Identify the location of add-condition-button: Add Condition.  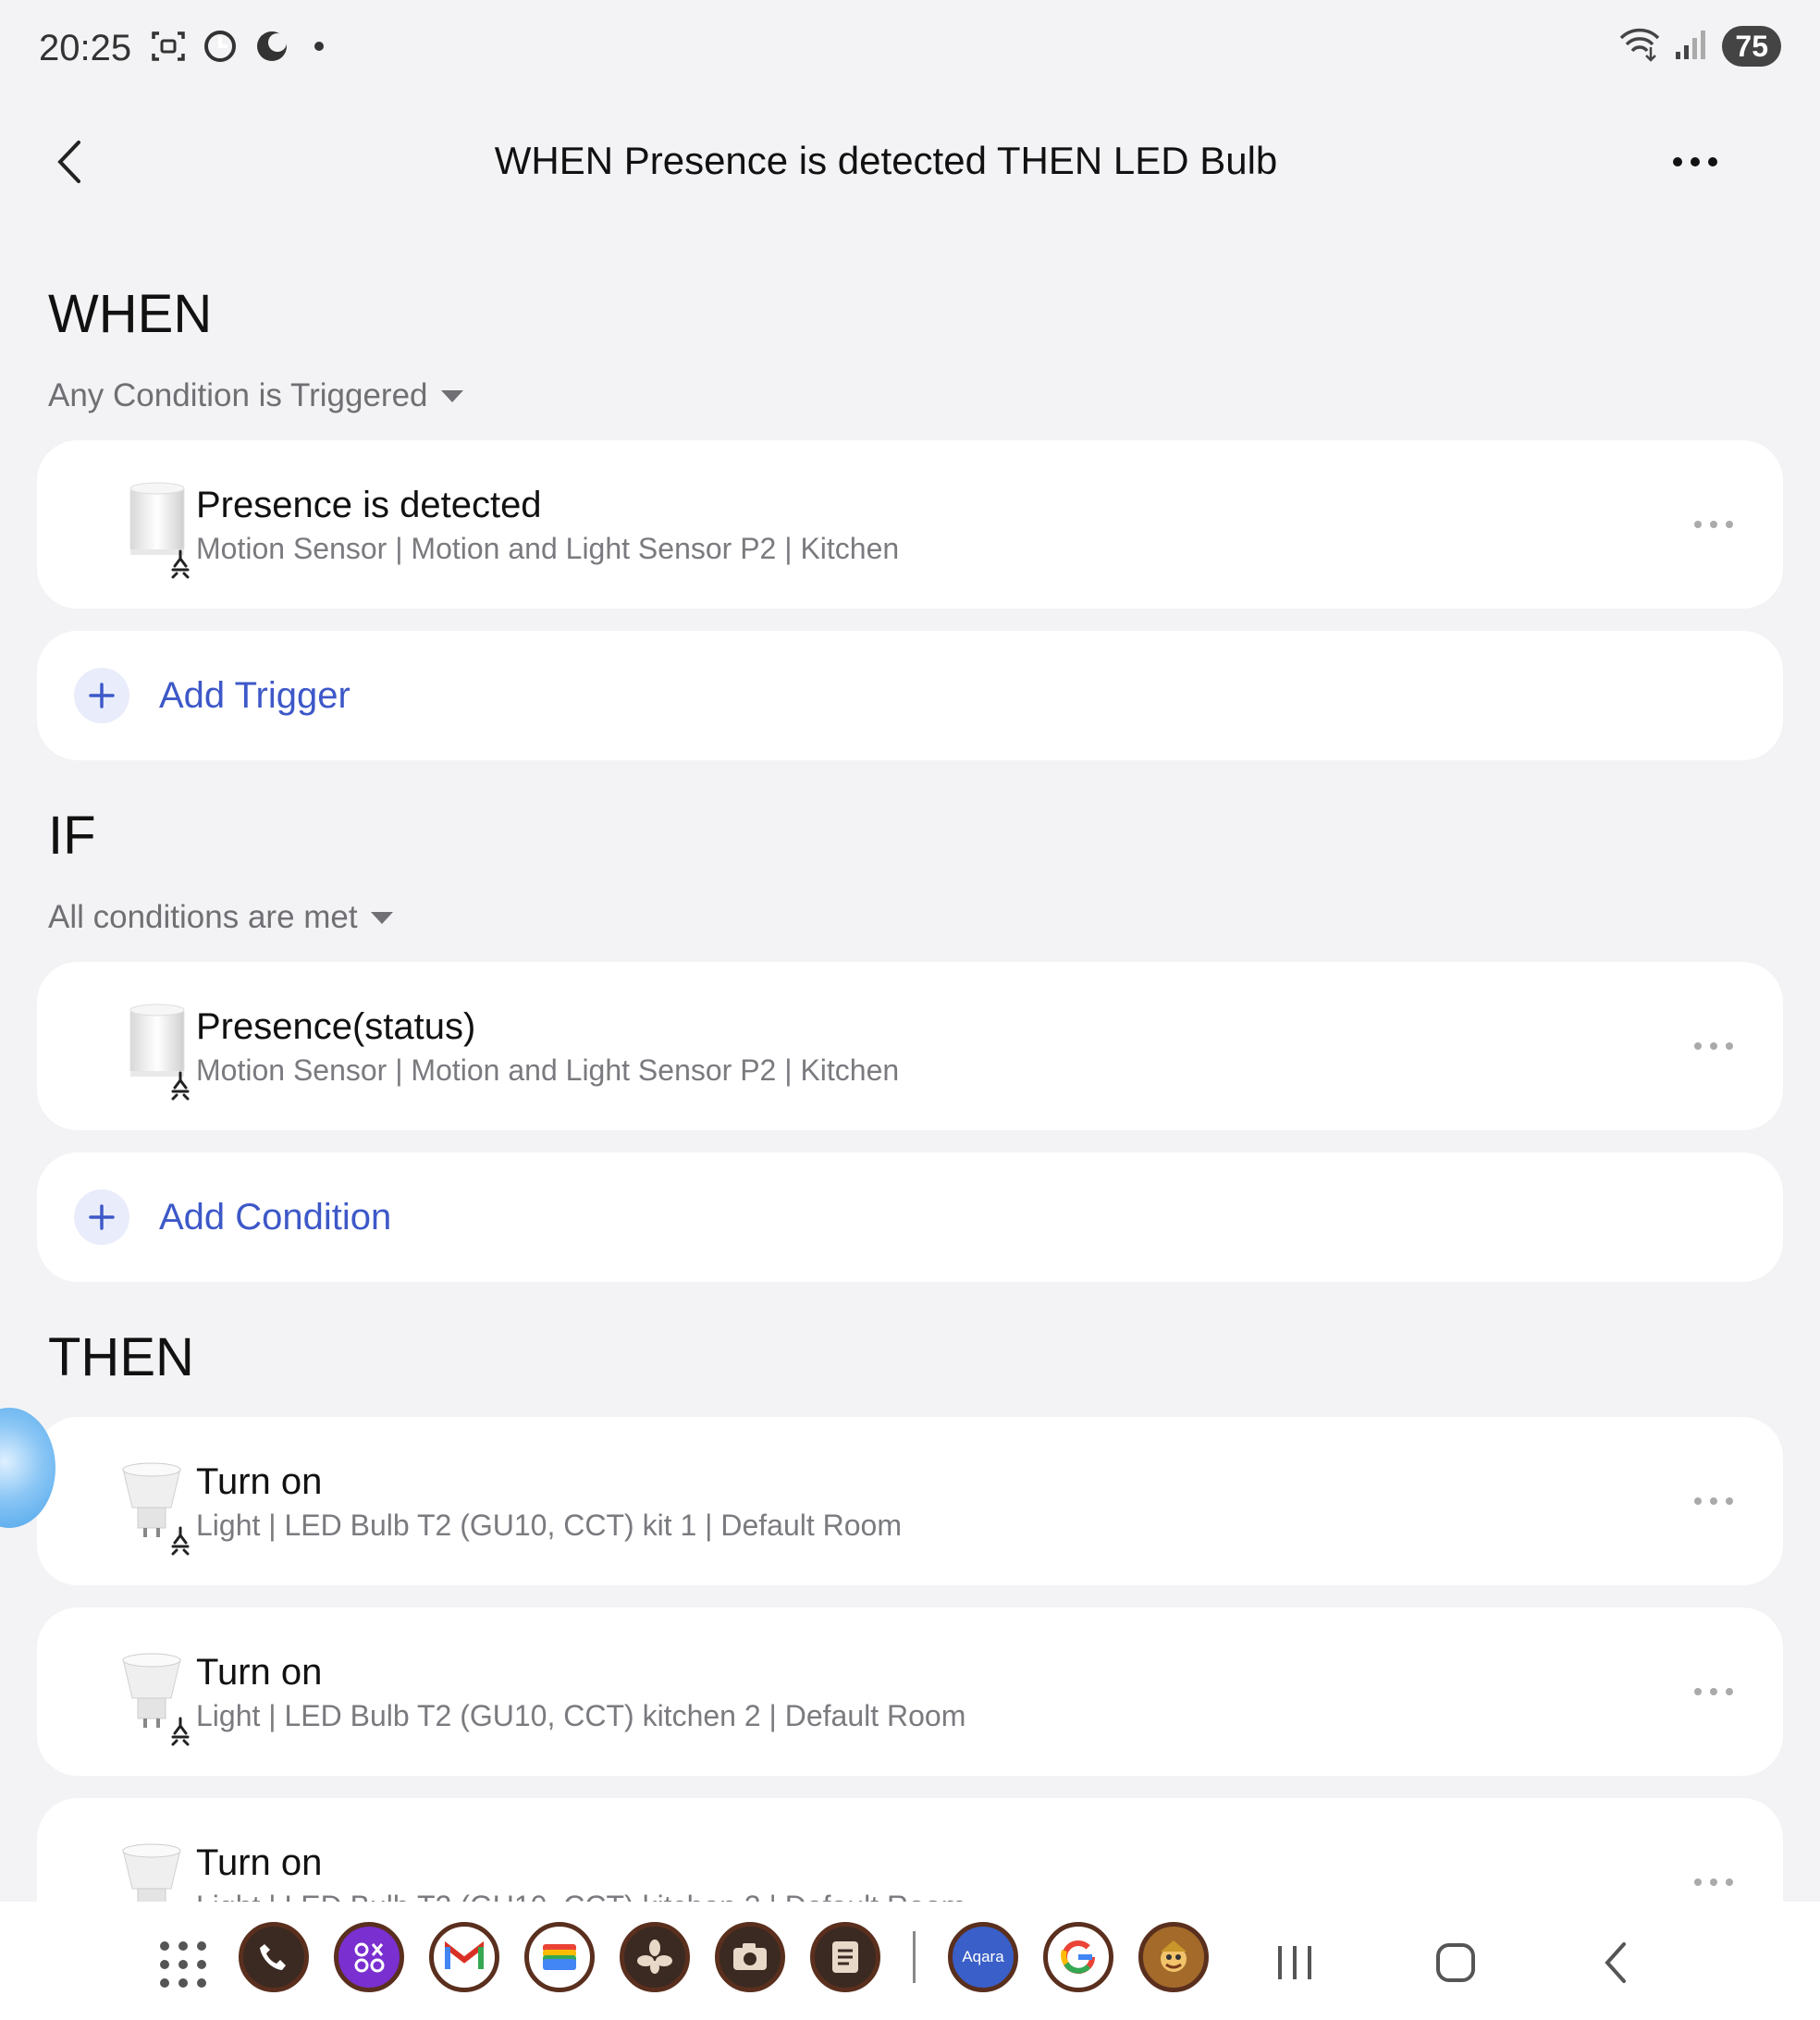
(910, 1217).